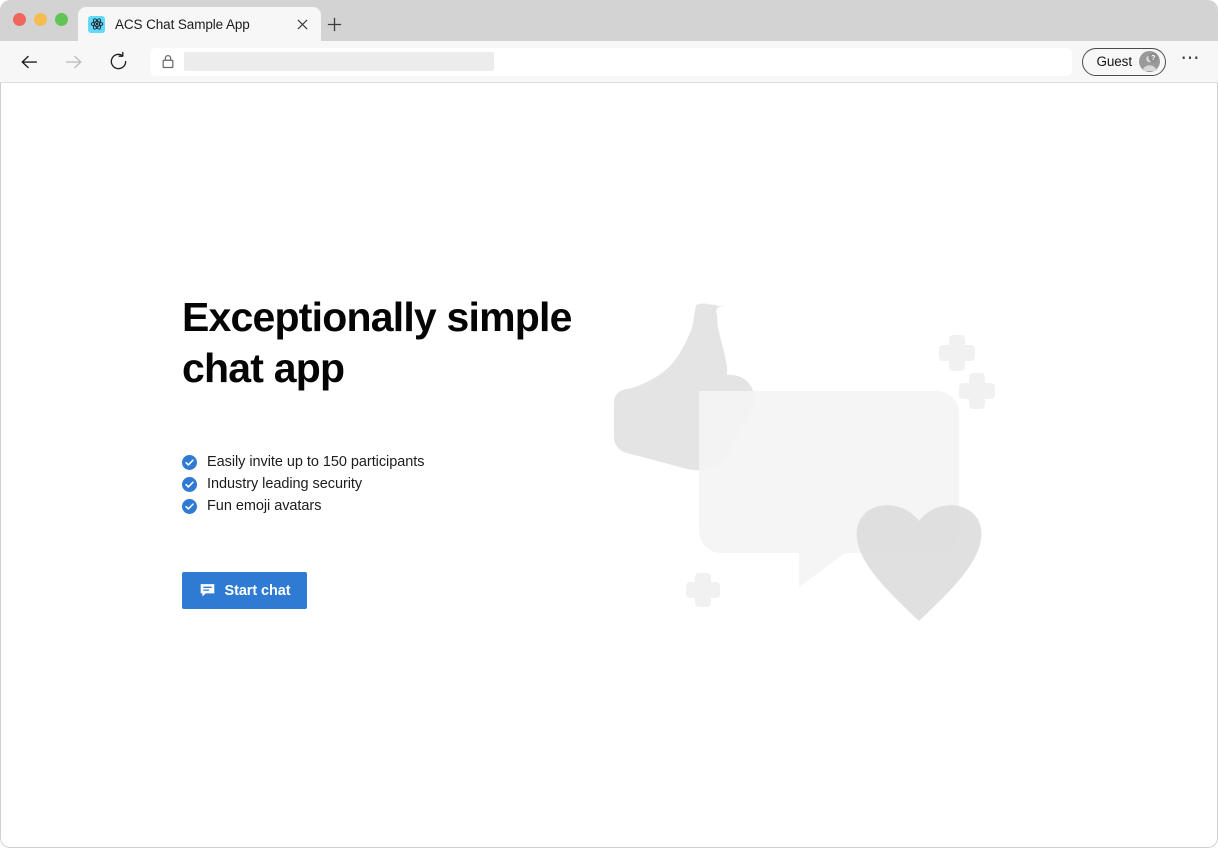 The height and width of the screenshot is (848, 1218). I want to click on tab-title: ACS Chat Sample App, so click(182, 24).